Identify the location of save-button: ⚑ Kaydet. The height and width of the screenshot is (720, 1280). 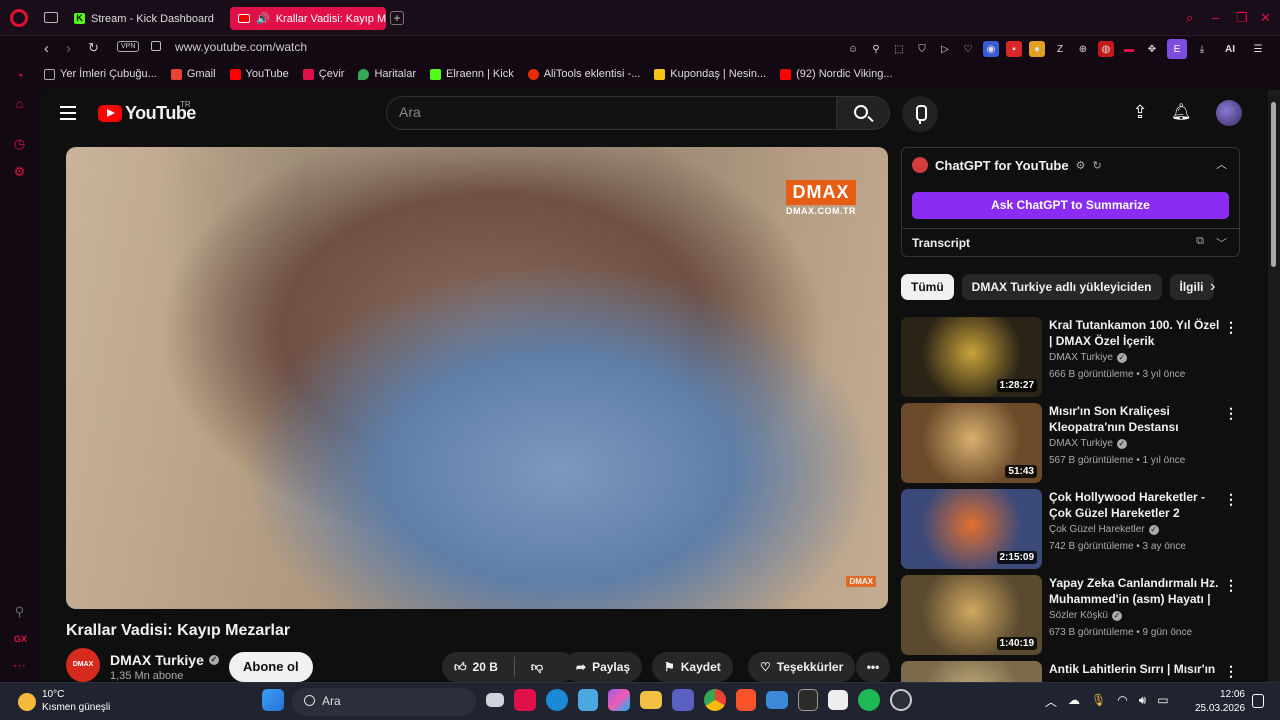
(692, 667).